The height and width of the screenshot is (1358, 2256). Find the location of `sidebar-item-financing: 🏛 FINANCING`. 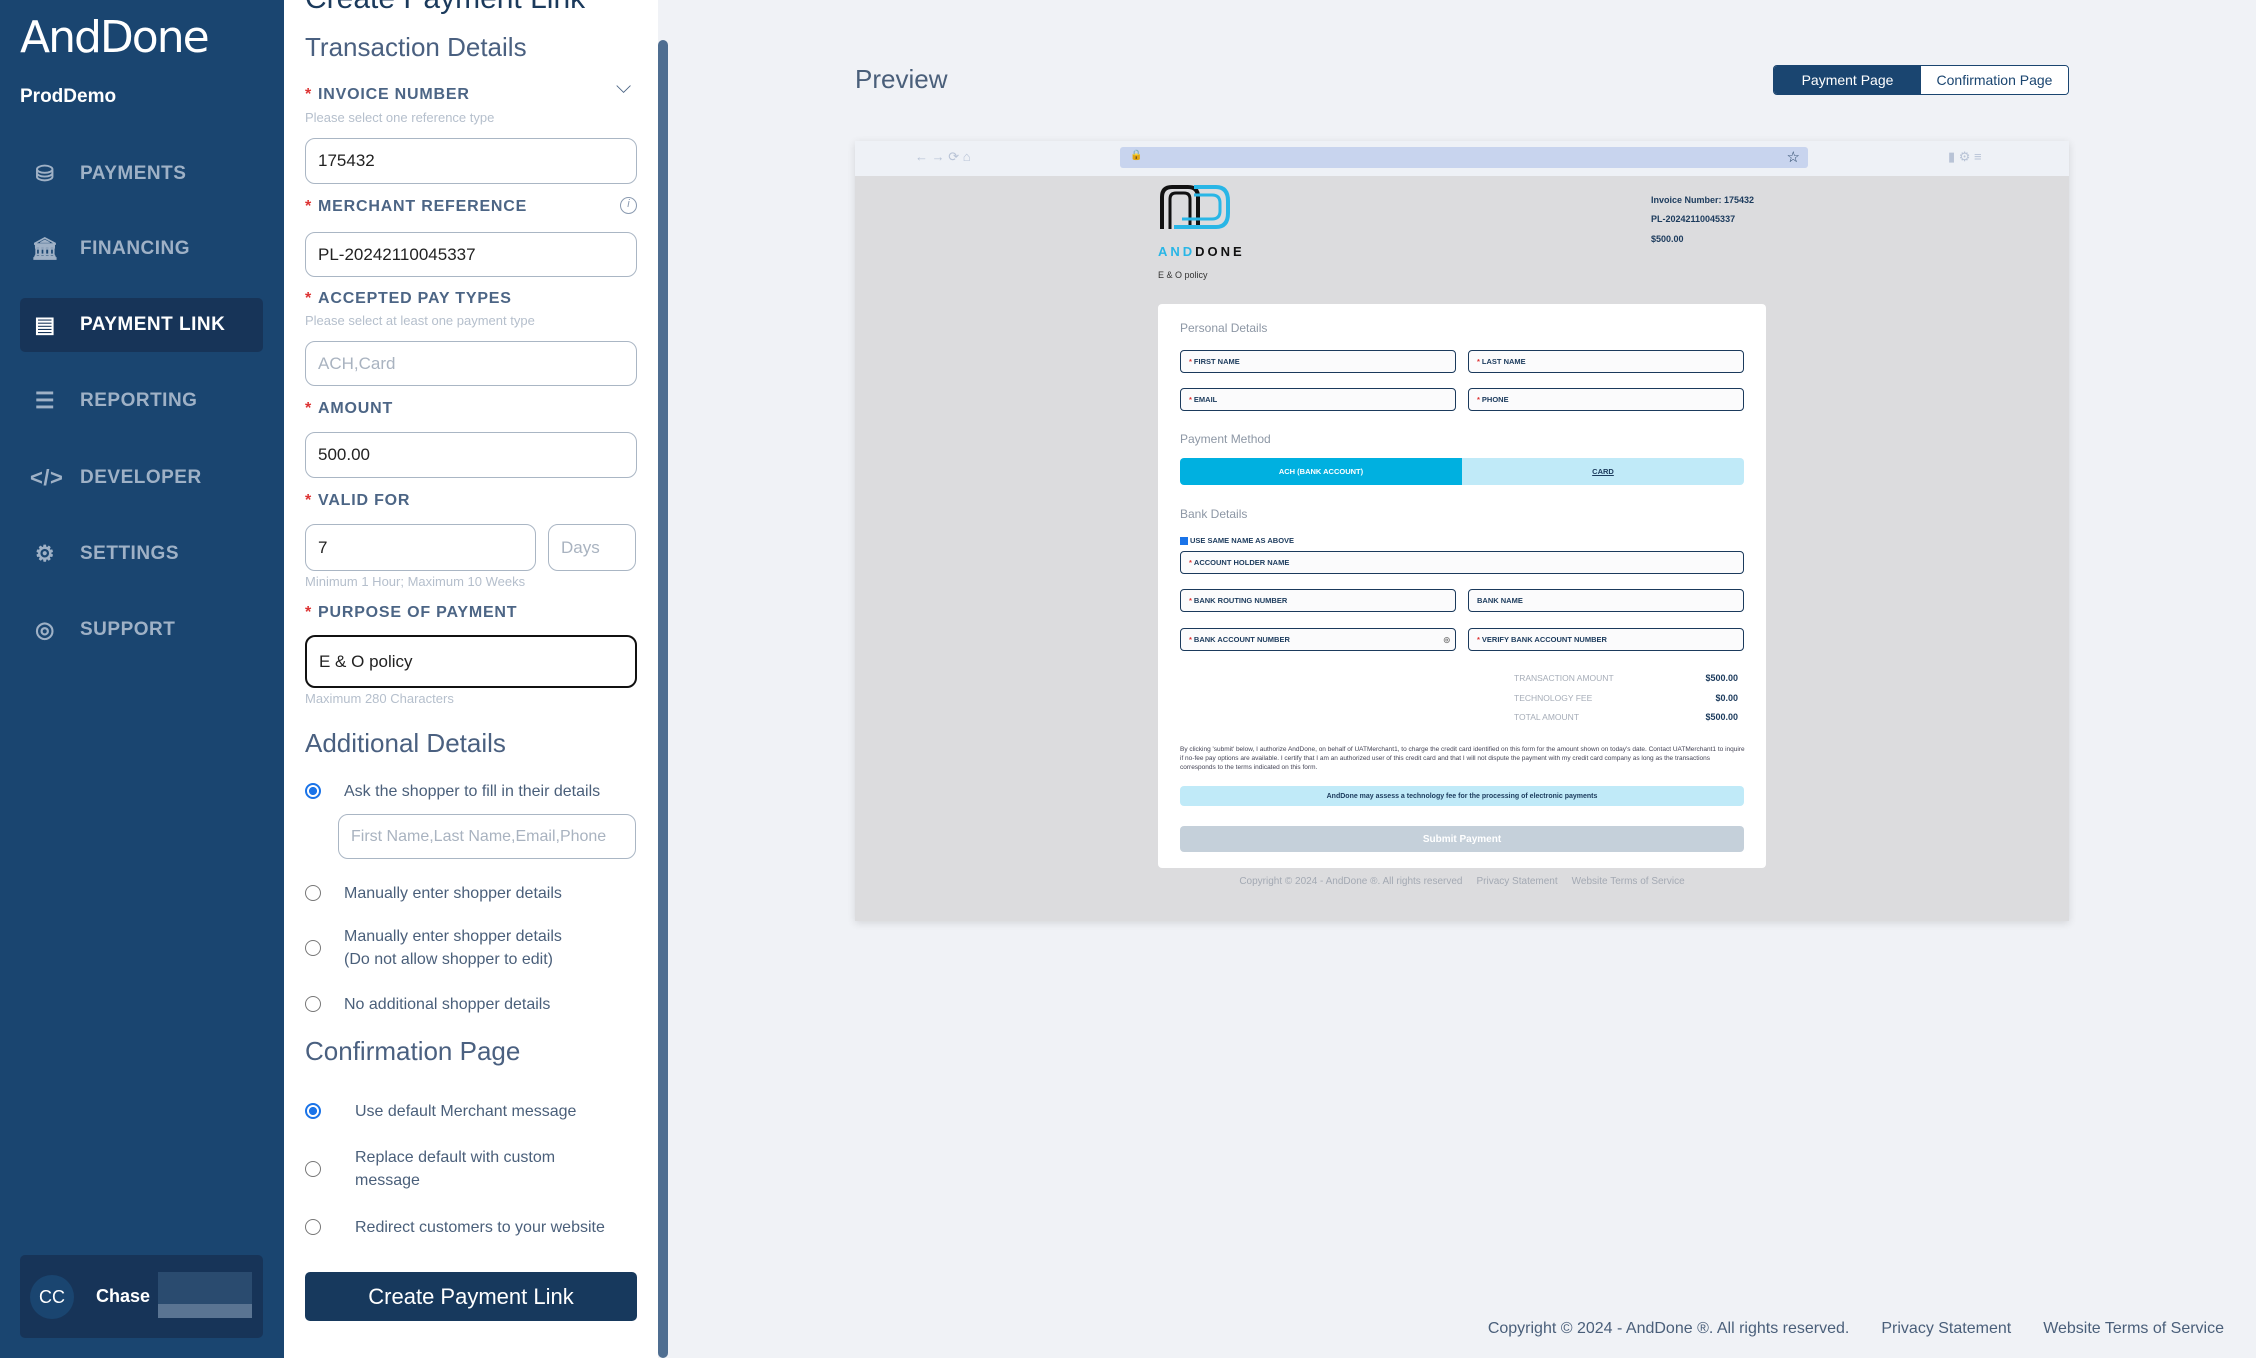

sidebar-item-financing: 🏛 FINANCING is located at coordinates (141, 249).